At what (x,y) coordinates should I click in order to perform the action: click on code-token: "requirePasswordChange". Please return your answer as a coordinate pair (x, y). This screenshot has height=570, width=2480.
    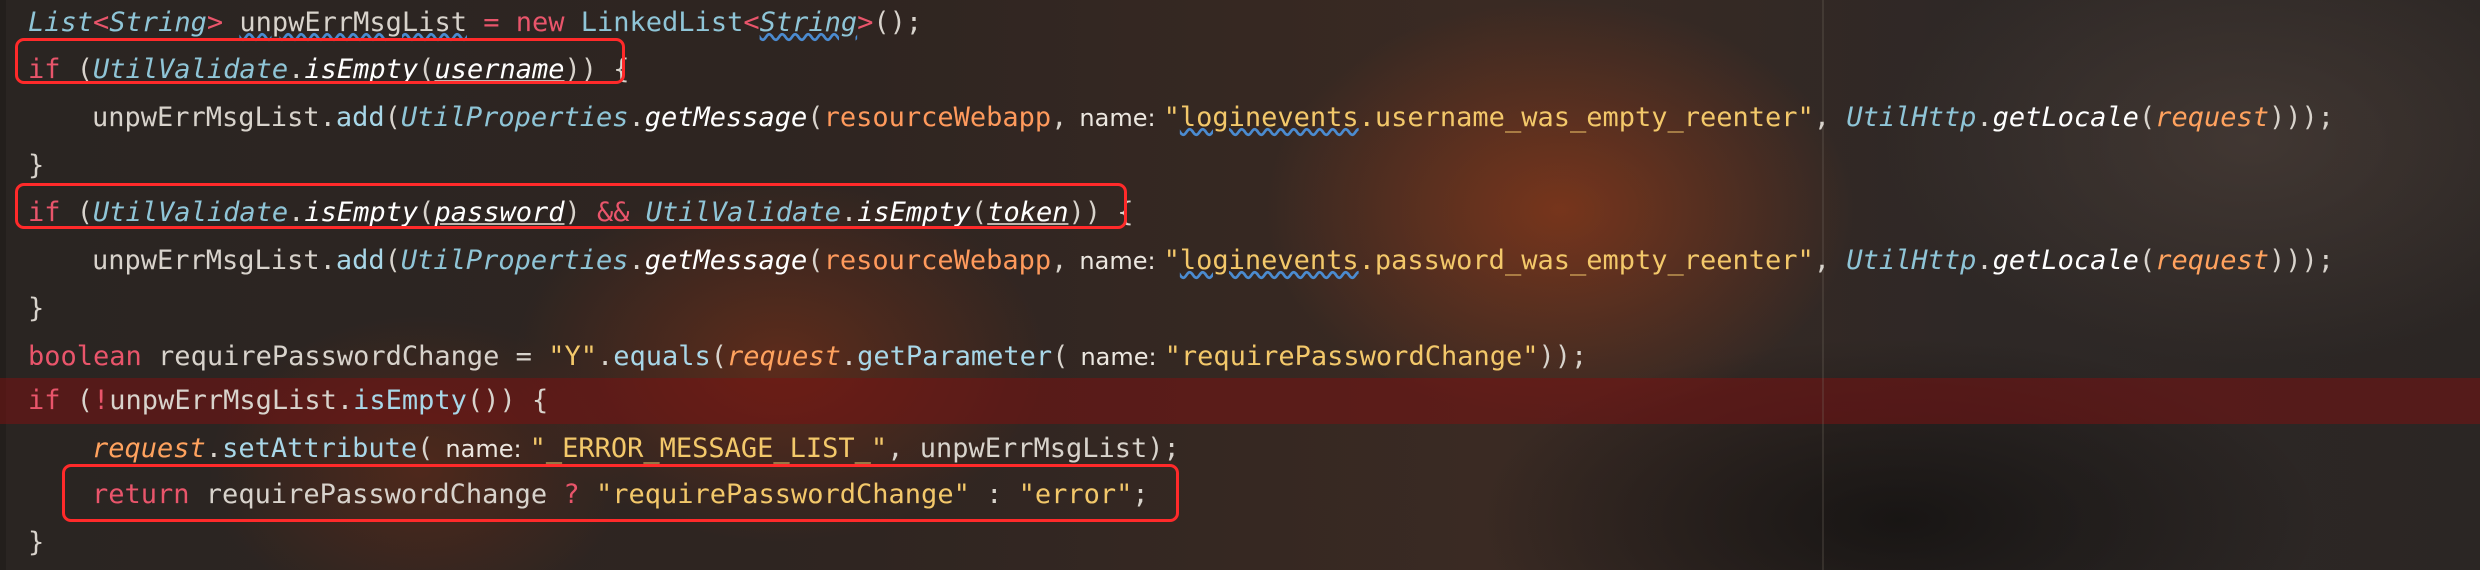
    Looking at the image, I should click on (1351, 356).